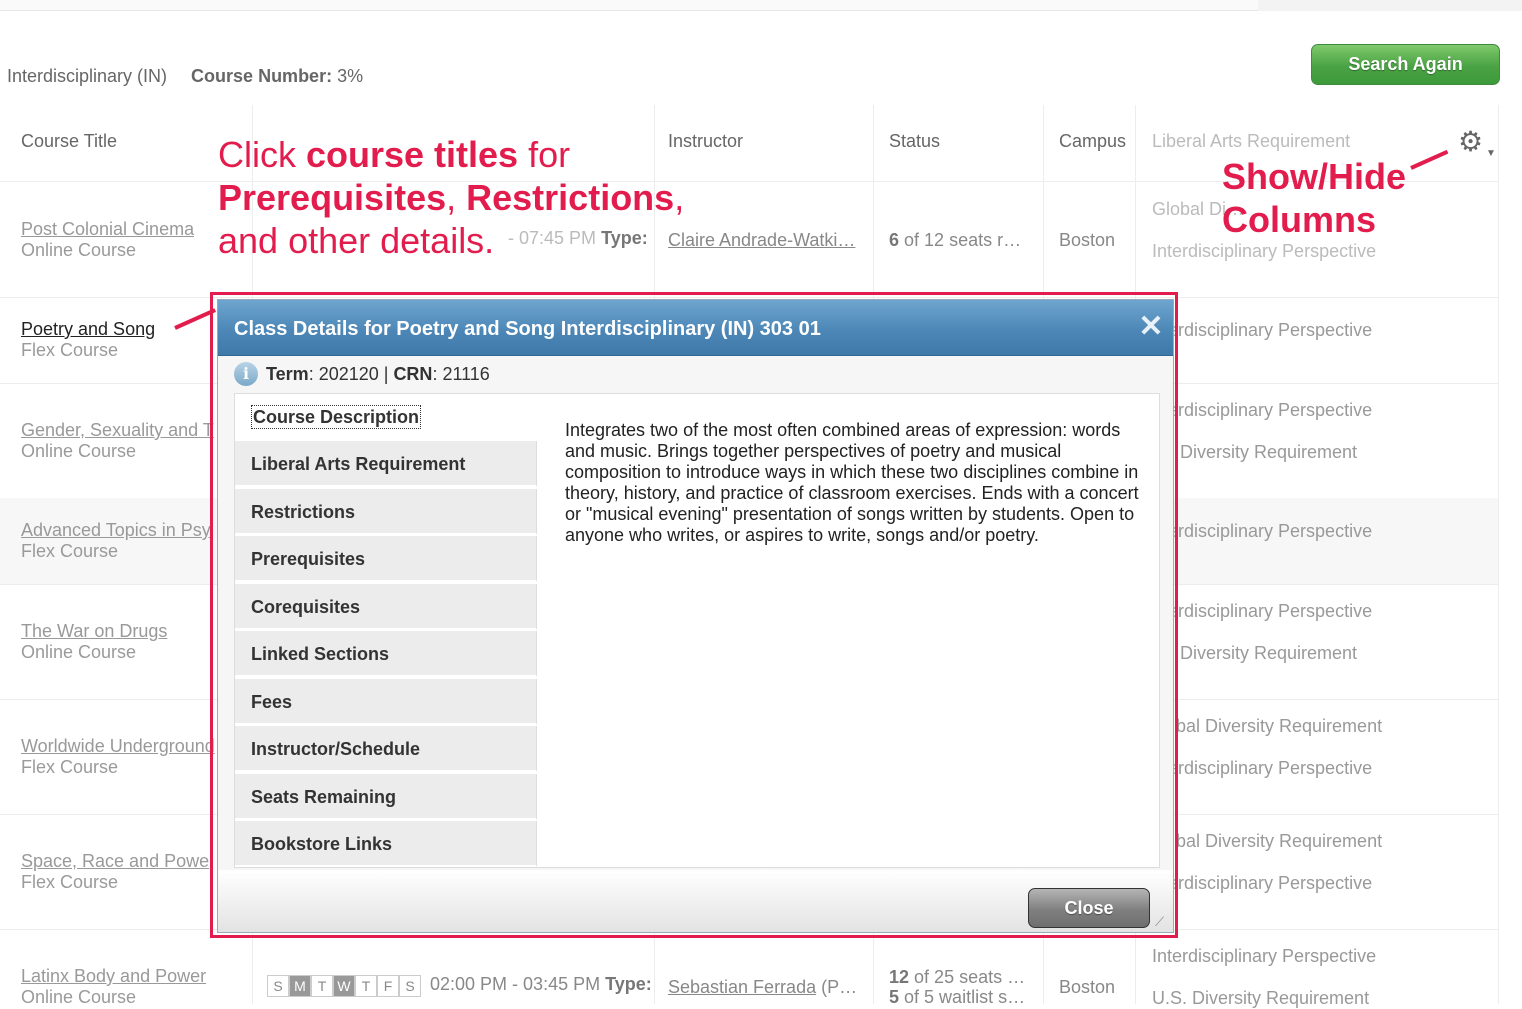 The width and height of the screenshot is (1522, 1009). Describe the element at coordinates (351, 373) in the screenshot. I see `term-value: : 202120 |` at that location.